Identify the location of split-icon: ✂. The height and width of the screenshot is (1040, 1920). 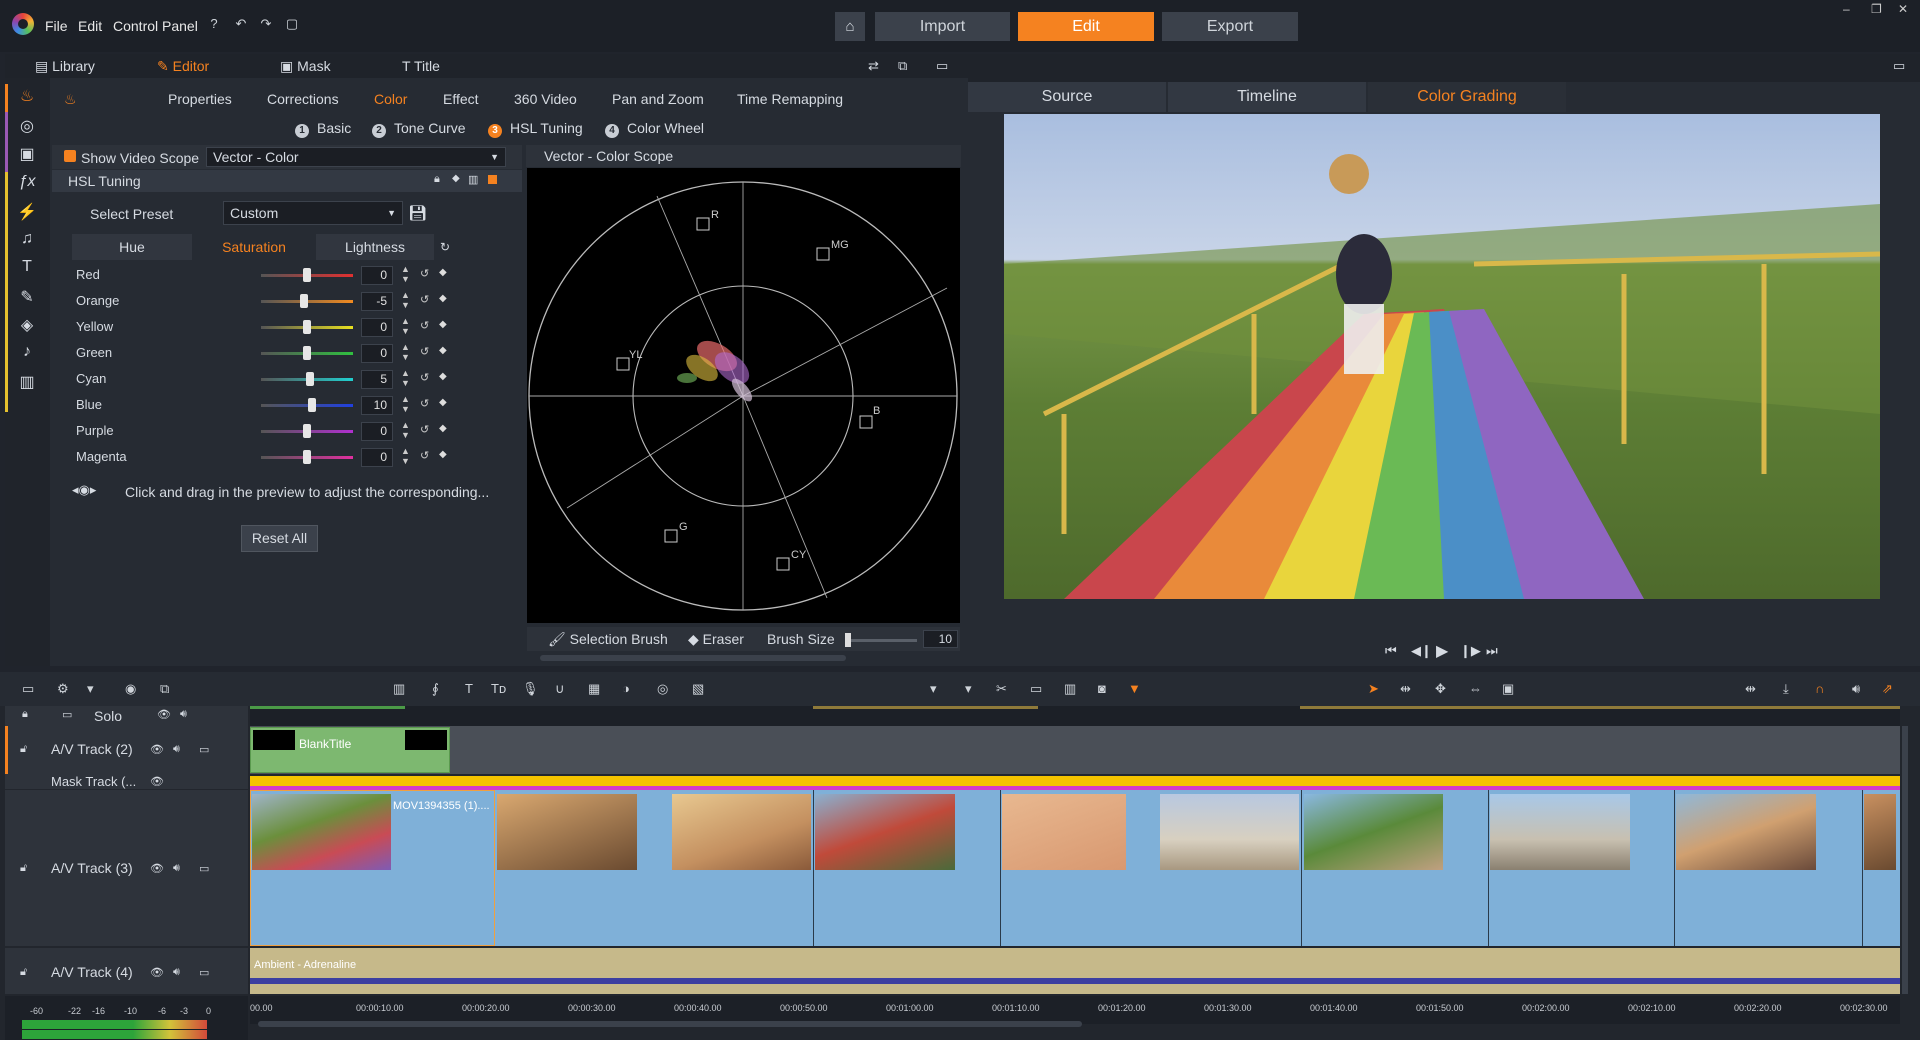
(1001, 689).